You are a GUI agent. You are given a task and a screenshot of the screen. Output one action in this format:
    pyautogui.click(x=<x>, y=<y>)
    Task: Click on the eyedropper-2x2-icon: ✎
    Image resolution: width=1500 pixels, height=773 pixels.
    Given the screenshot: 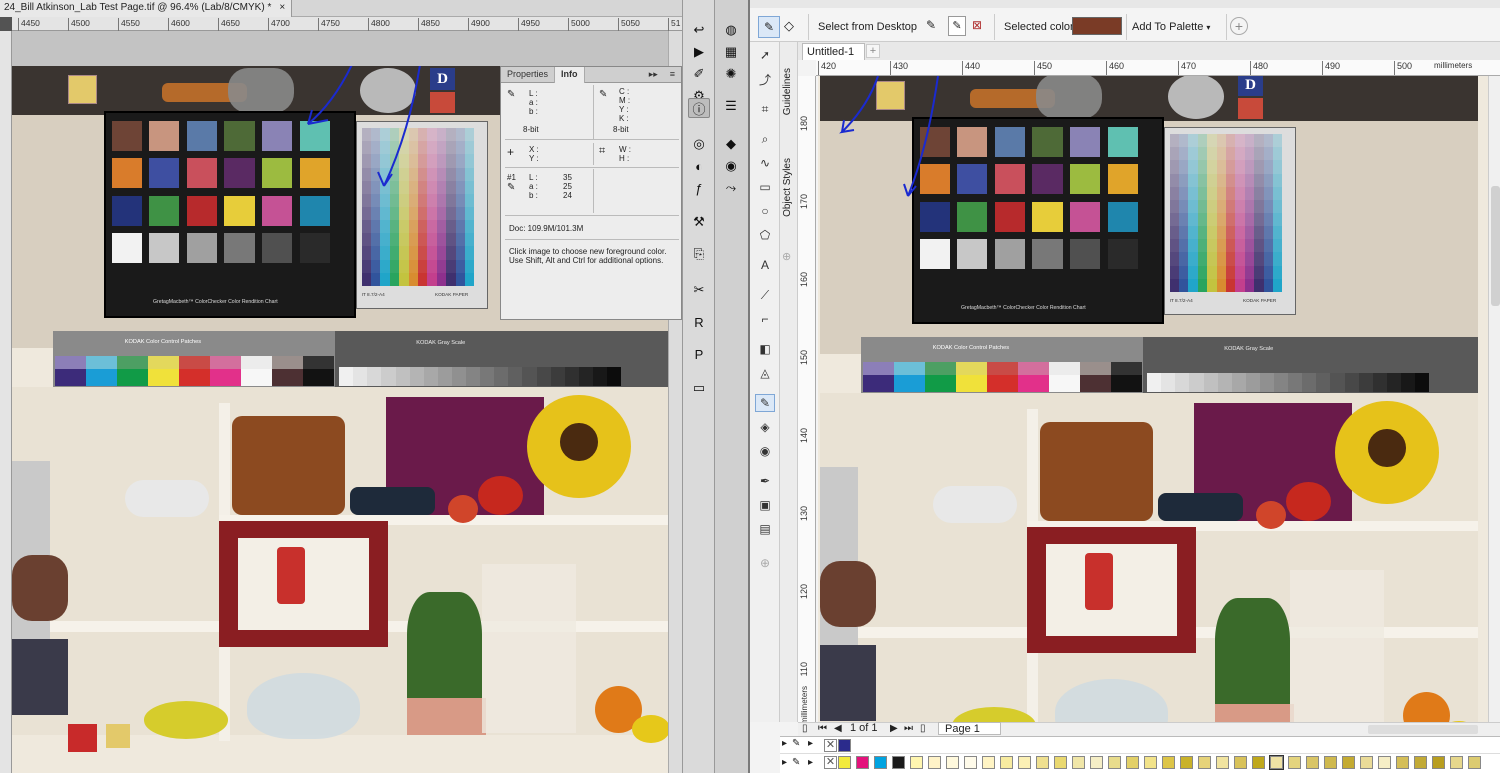 What is the action you would take?
    pyautogui.click(x=957, y=26)
    